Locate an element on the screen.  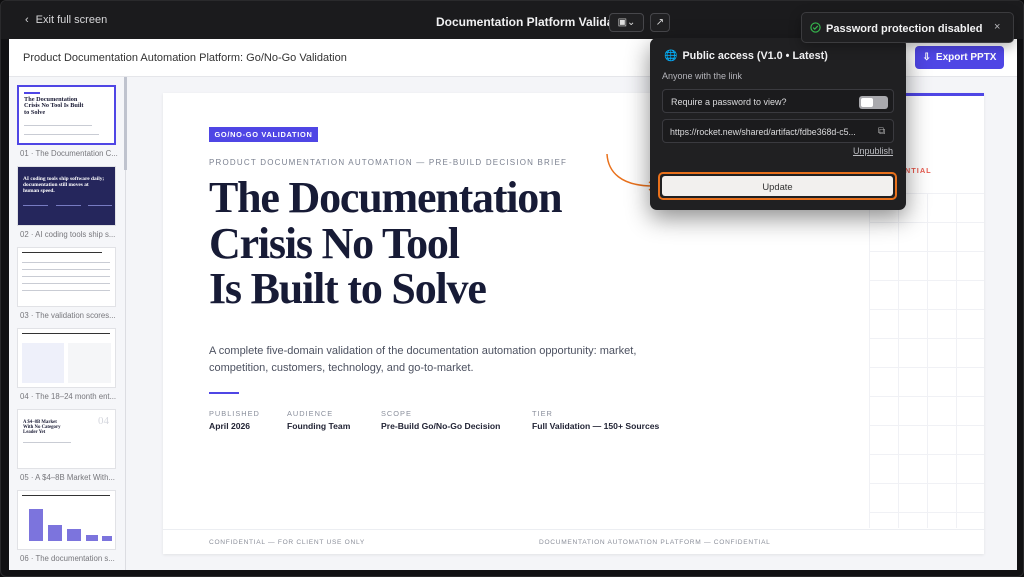
update-button: Update is located at coordinates (777, 186).